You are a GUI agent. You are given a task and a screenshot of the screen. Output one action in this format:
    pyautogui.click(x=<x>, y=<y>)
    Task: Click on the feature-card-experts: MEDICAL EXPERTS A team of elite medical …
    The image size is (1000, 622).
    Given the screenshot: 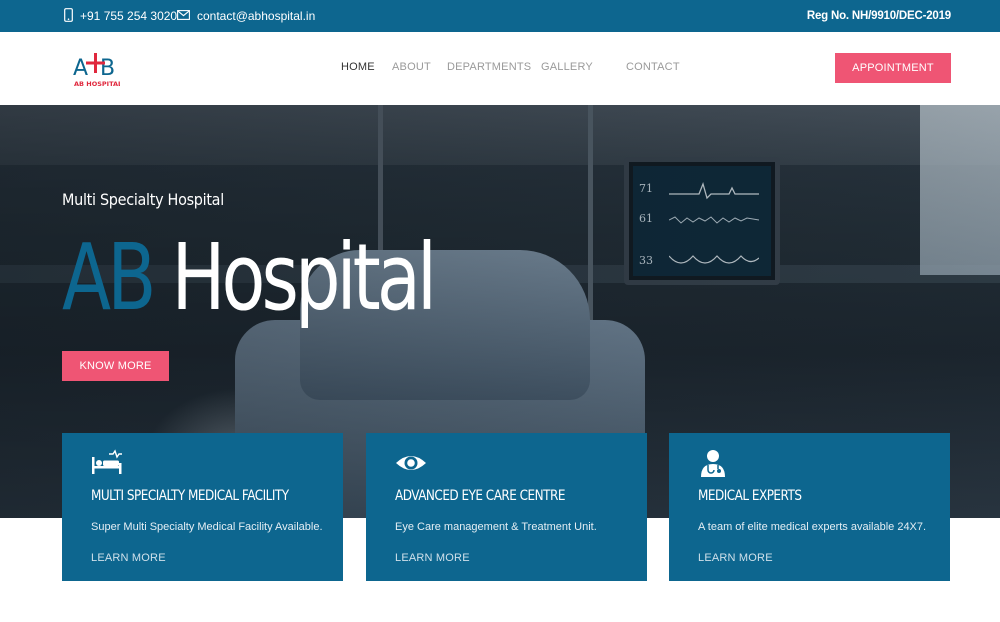 What is the action you would take?
    pyautogui.click(x=809, y=507)
    